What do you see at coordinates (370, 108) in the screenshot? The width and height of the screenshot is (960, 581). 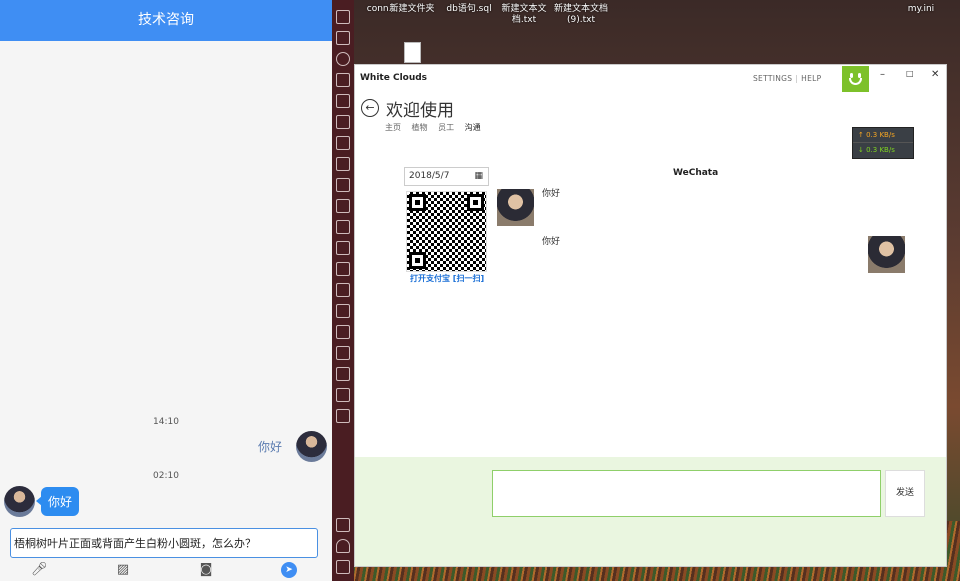 I see `back-arrow-icon: ←` at bounding box center [370, 108].